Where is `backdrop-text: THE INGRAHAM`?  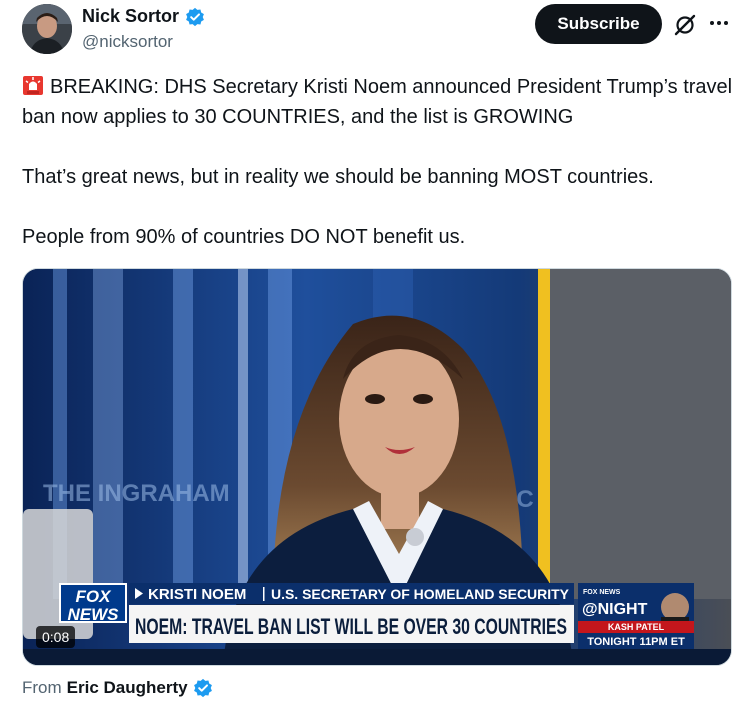
backdrop-text: THE INGRAHAM is located at coordinates (136, 493).